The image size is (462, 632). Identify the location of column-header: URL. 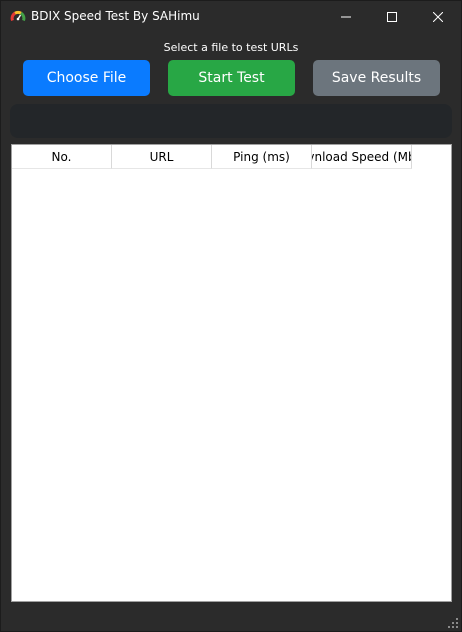
(162, 157).